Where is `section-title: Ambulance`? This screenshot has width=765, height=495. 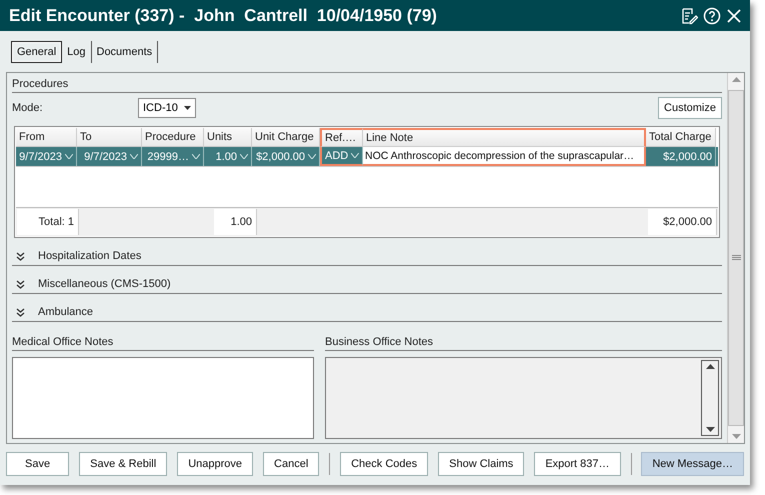 section-title: Ambulance is located at coordinates (66, 312).